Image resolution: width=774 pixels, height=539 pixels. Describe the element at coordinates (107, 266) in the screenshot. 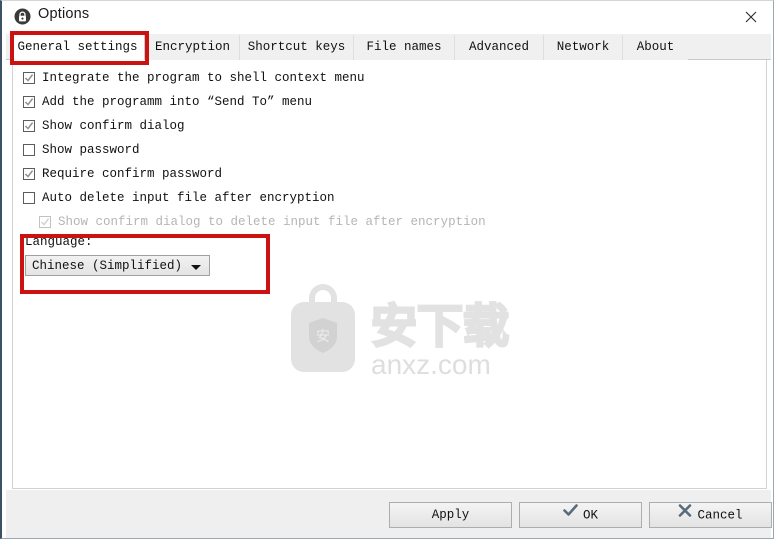

I see `language-selected-value: Chinese (Simplified)` at that location.